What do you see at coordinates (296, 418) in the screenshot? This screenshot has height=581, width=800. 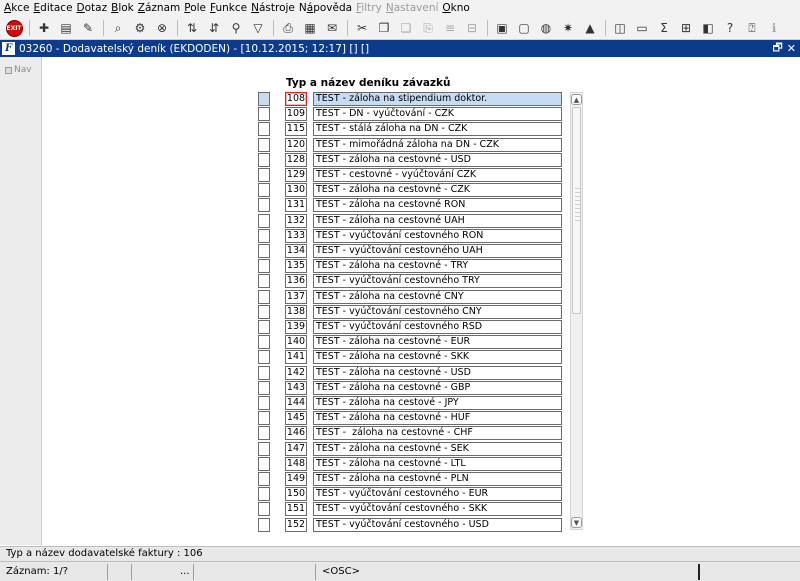 I see `journal-code-field: 145` at bounding box center [296, 418].